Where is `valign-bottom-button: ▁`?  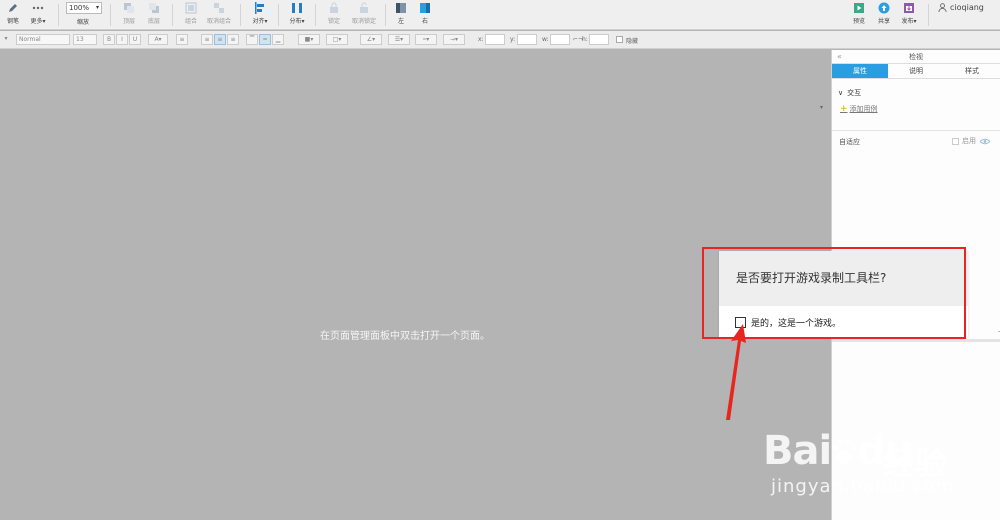
valign-bottom-button: ▁ is located at coordinates (278, 39).